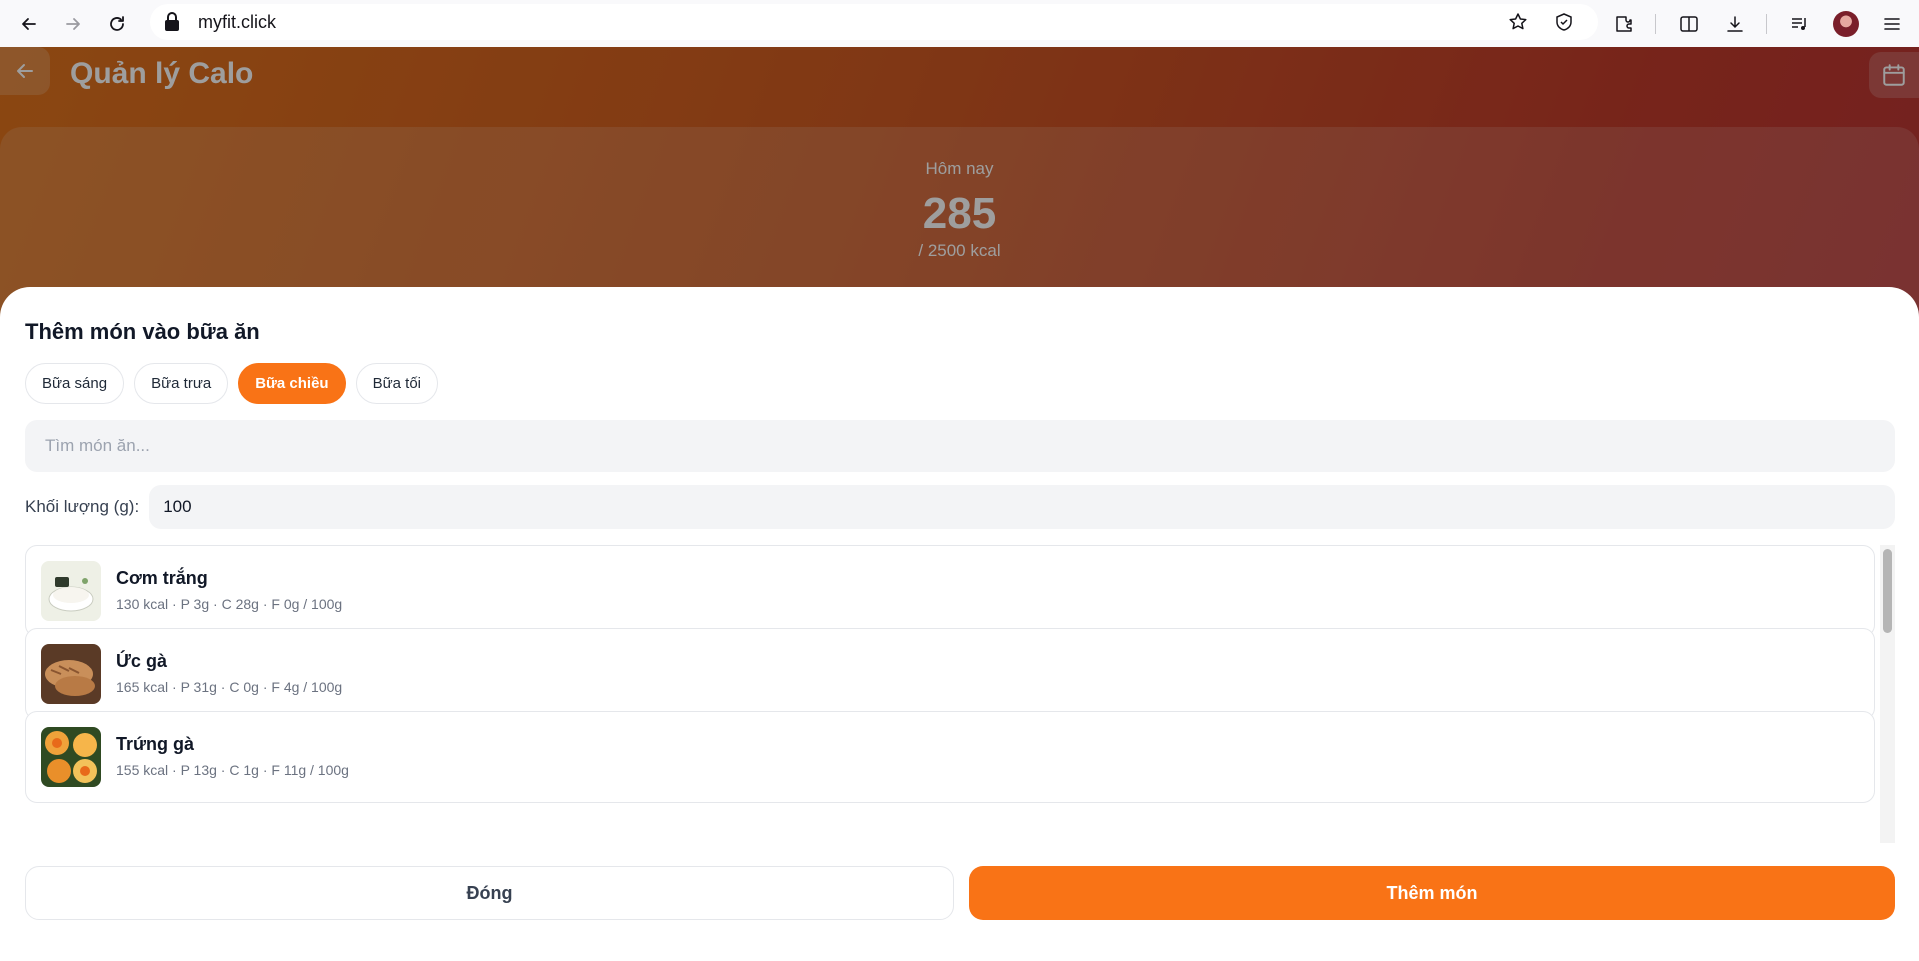 The height and width of the screenshot is (961, 1919). Describe the element at coordinates (232, 770) in the screenshot. I see `food-nutrition: 155 kcal · P 13g · C 1g · F 11g / 100g` at that location.